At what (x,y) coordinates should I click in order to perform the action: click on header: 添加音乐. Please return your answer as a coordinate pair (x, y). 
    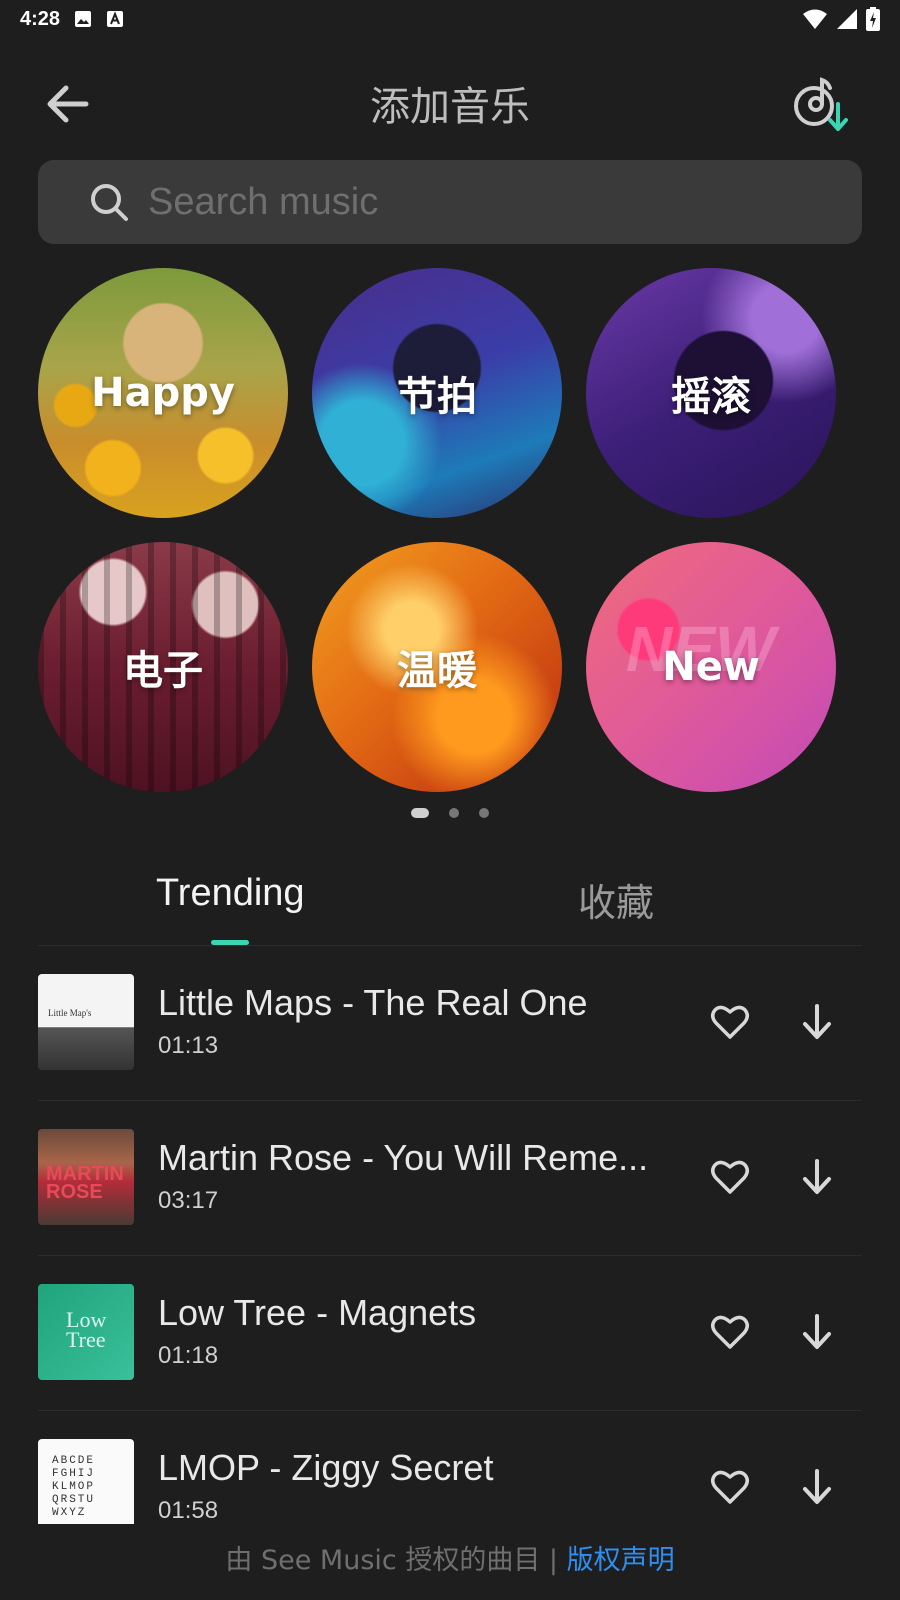
    Looking at the image, I should click on (450, 102).